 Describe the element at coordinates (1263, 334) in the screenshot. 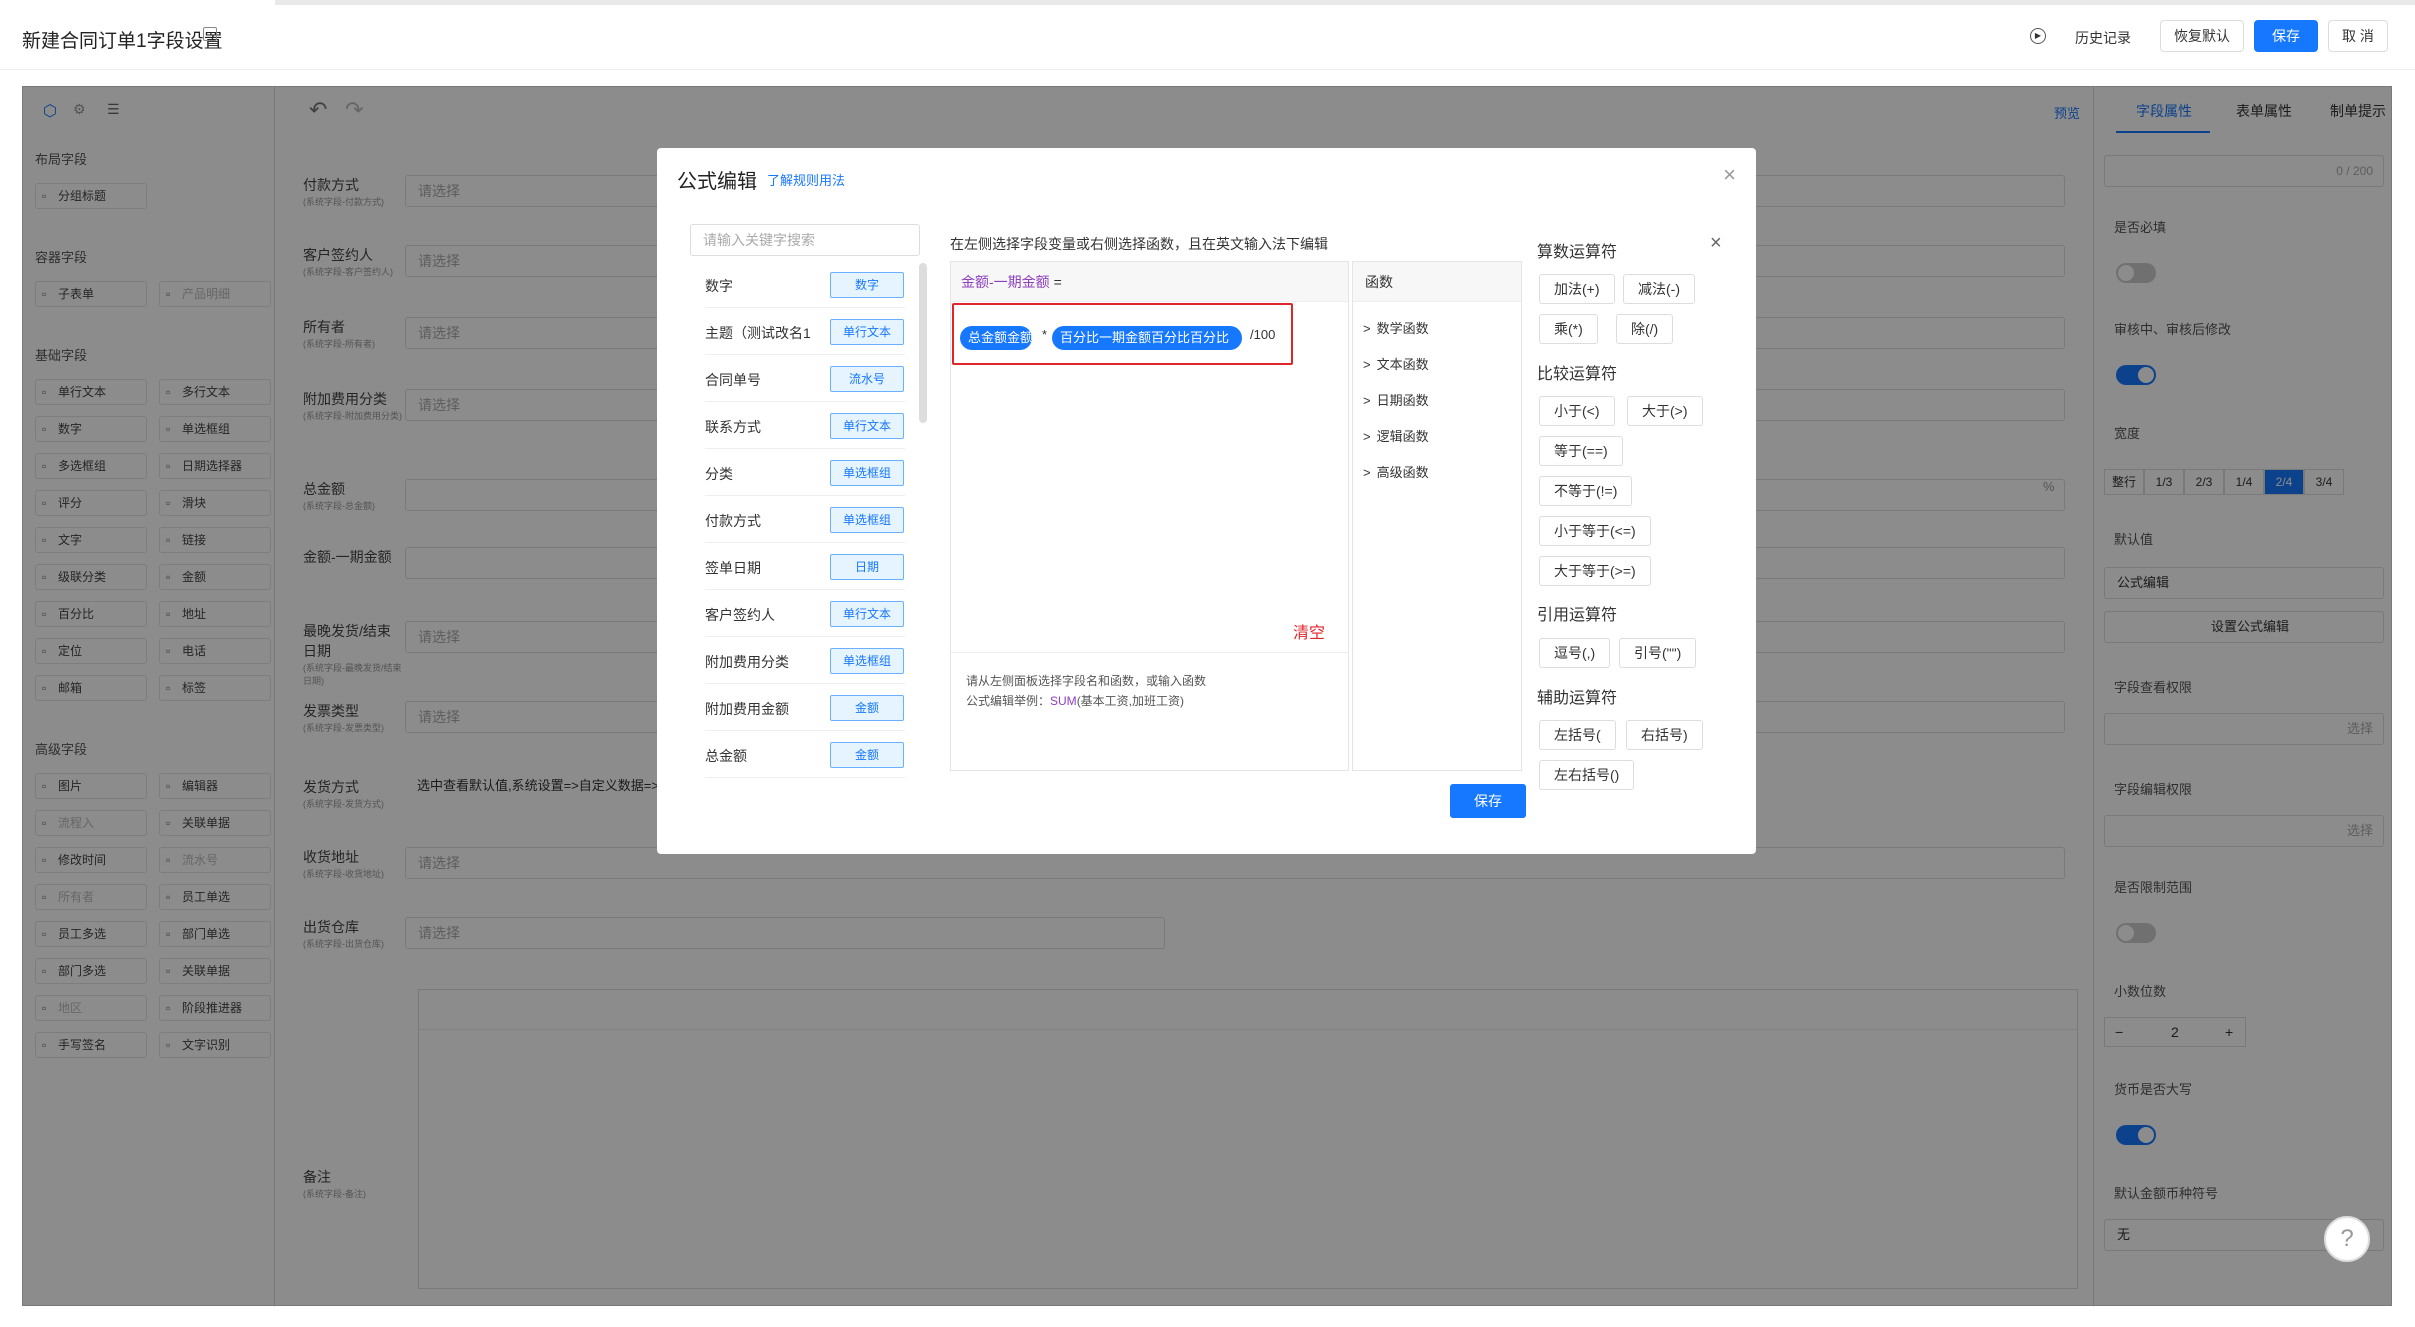

I see `formula-operator-divide: /100` at that location.